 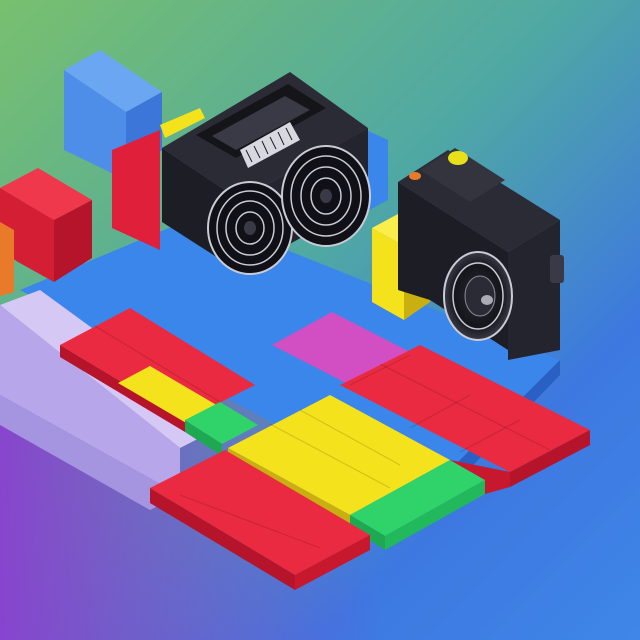 I want to click on small-camera-dial-icon, so click(x=415, y=176).